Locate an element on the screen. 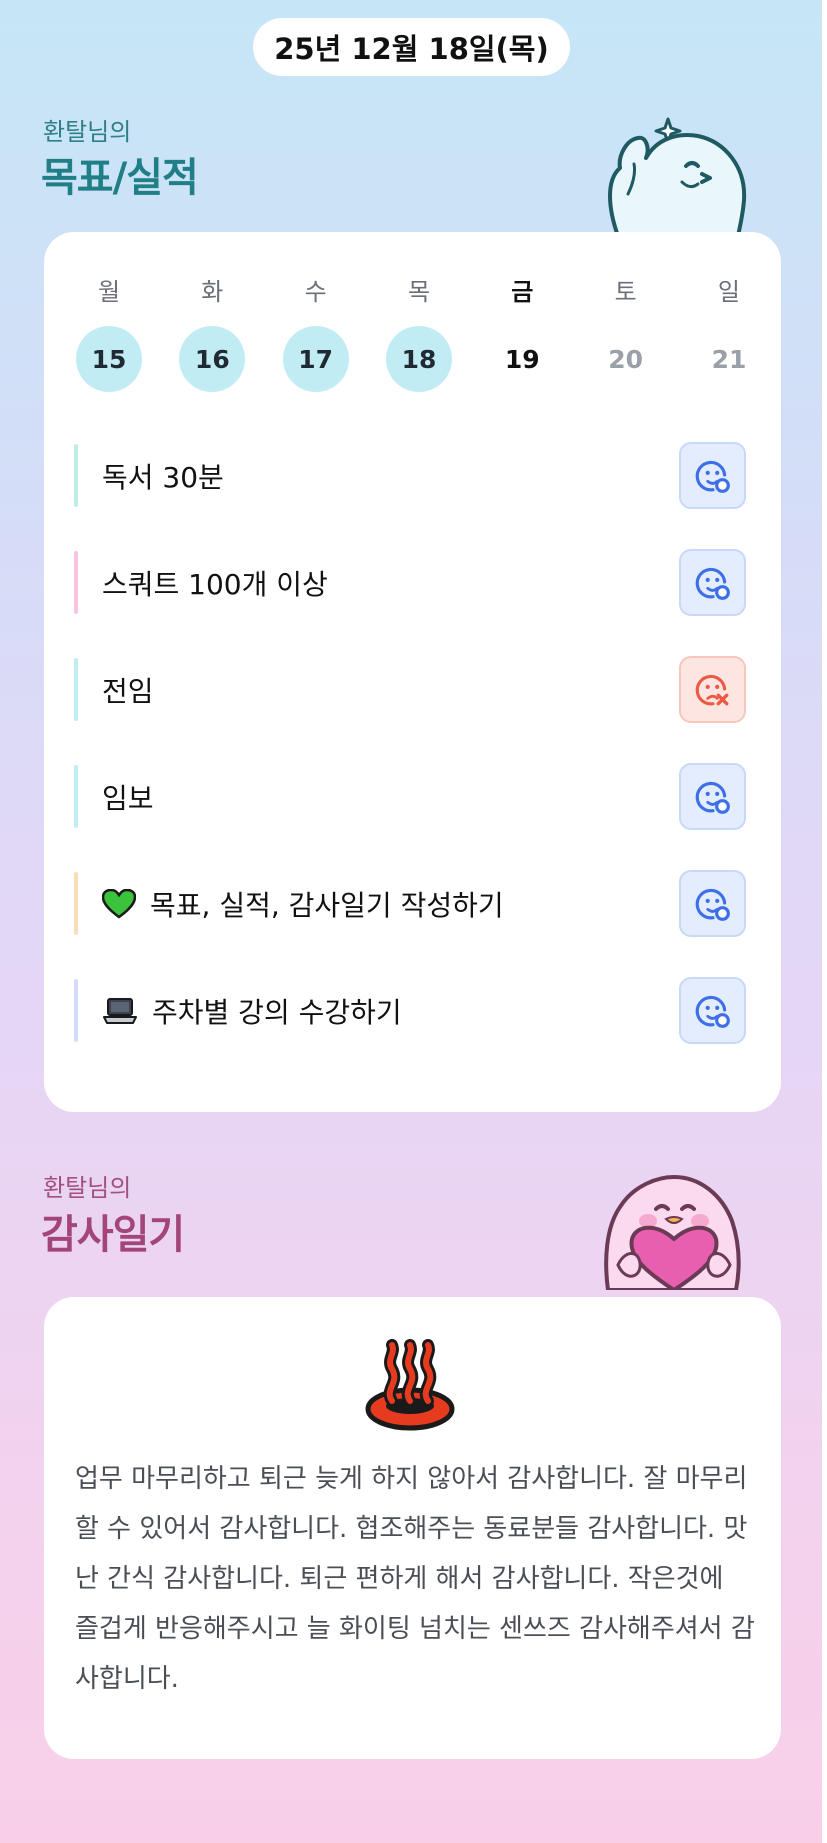 This screenshot has height=1843, width=827. weekday-18: 목 18 is located at coordinates (418, 332).